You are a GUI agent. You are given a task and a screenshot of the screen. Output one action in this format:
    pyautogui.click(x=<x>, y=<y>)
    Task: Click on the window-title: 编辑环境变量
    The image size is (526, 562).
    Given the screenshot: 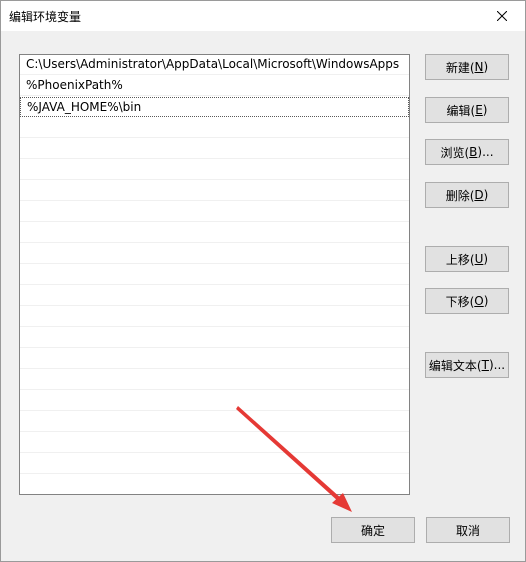 What is the action you would take?
    pyautogui.click(x=45, y=17)
    